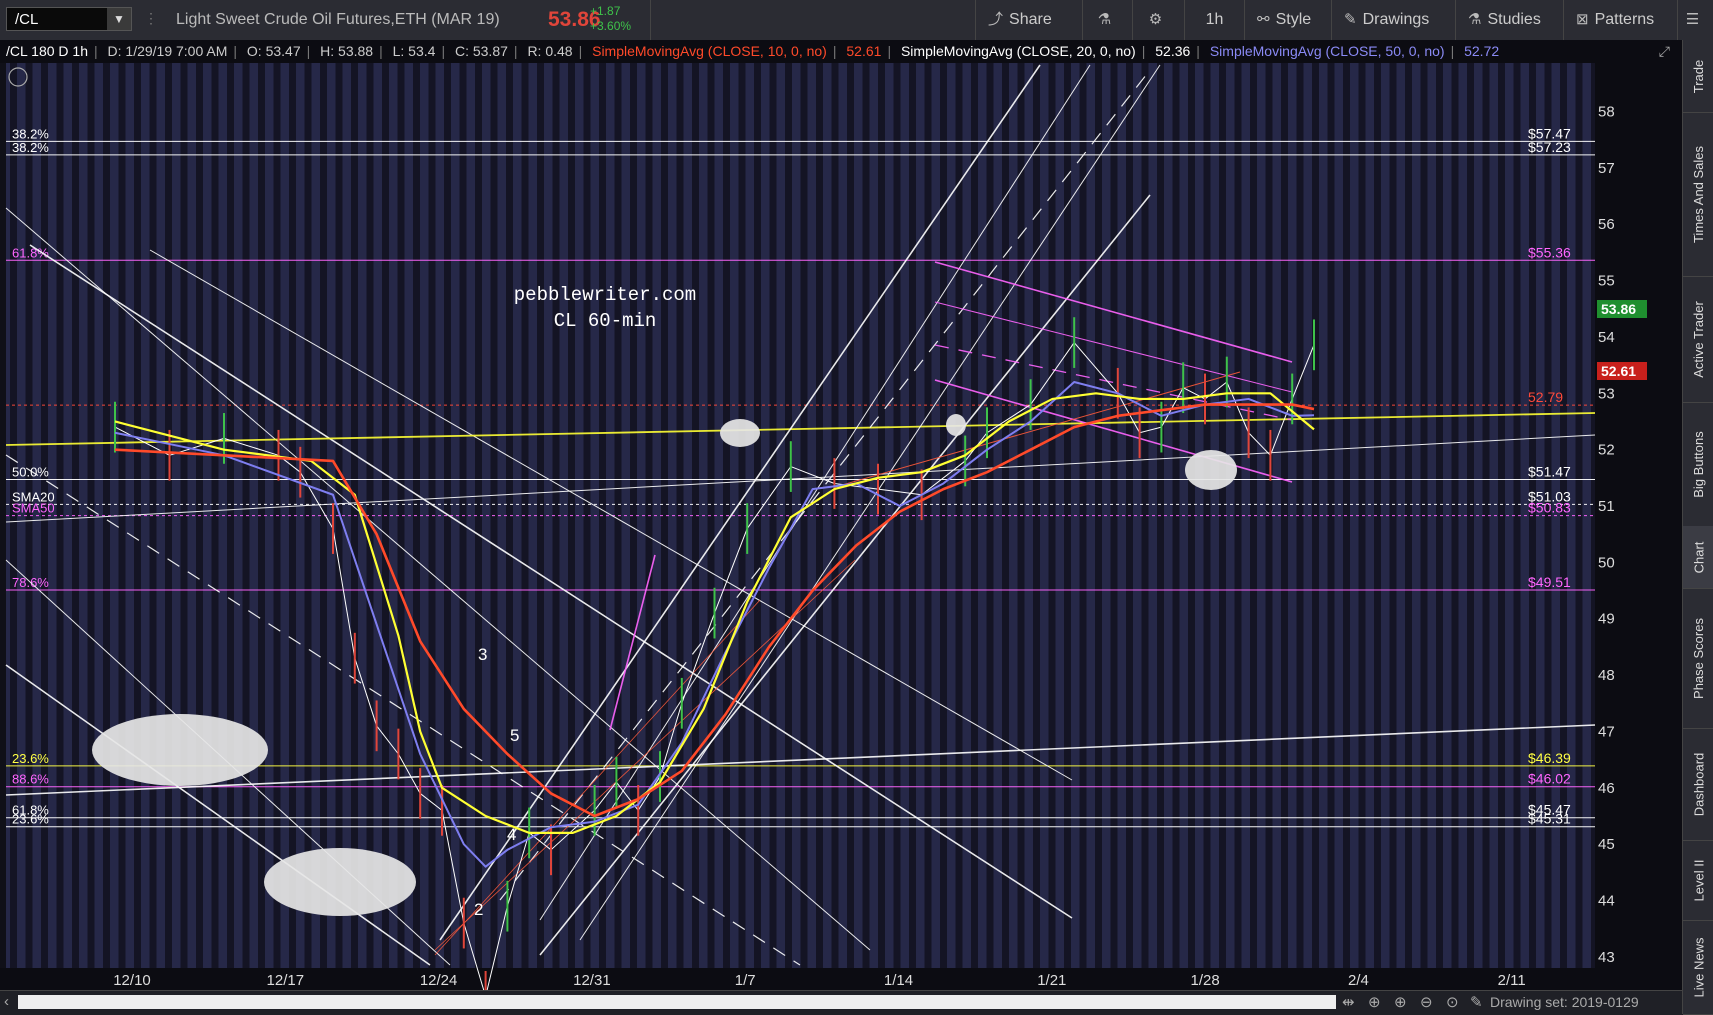 Image resolution: width=1713 pixels, height=1015 pixels. I want to click on y-tick-label: 51, so click(1606, 506).